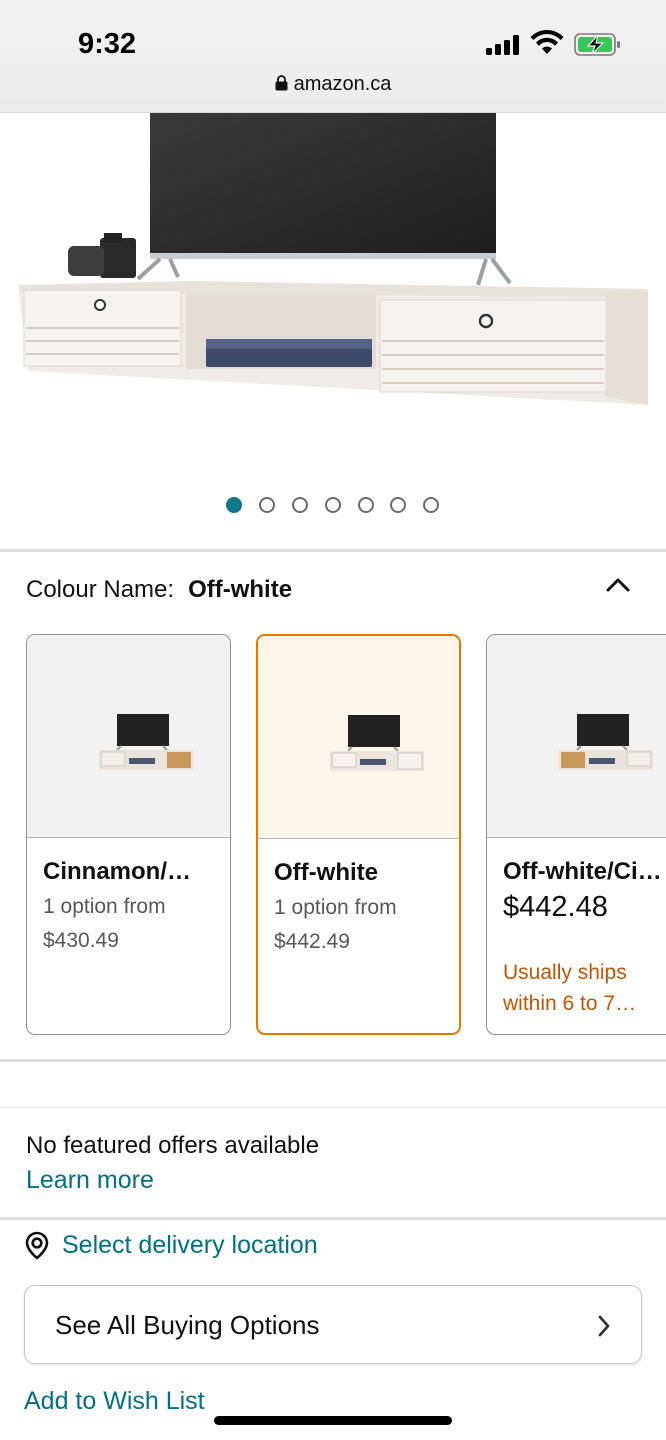 This screenshot has width=666, height=1440. Describe the element at coordinates (604, 1326) in the screenshot. I see `chevron-right-icon` at that location.